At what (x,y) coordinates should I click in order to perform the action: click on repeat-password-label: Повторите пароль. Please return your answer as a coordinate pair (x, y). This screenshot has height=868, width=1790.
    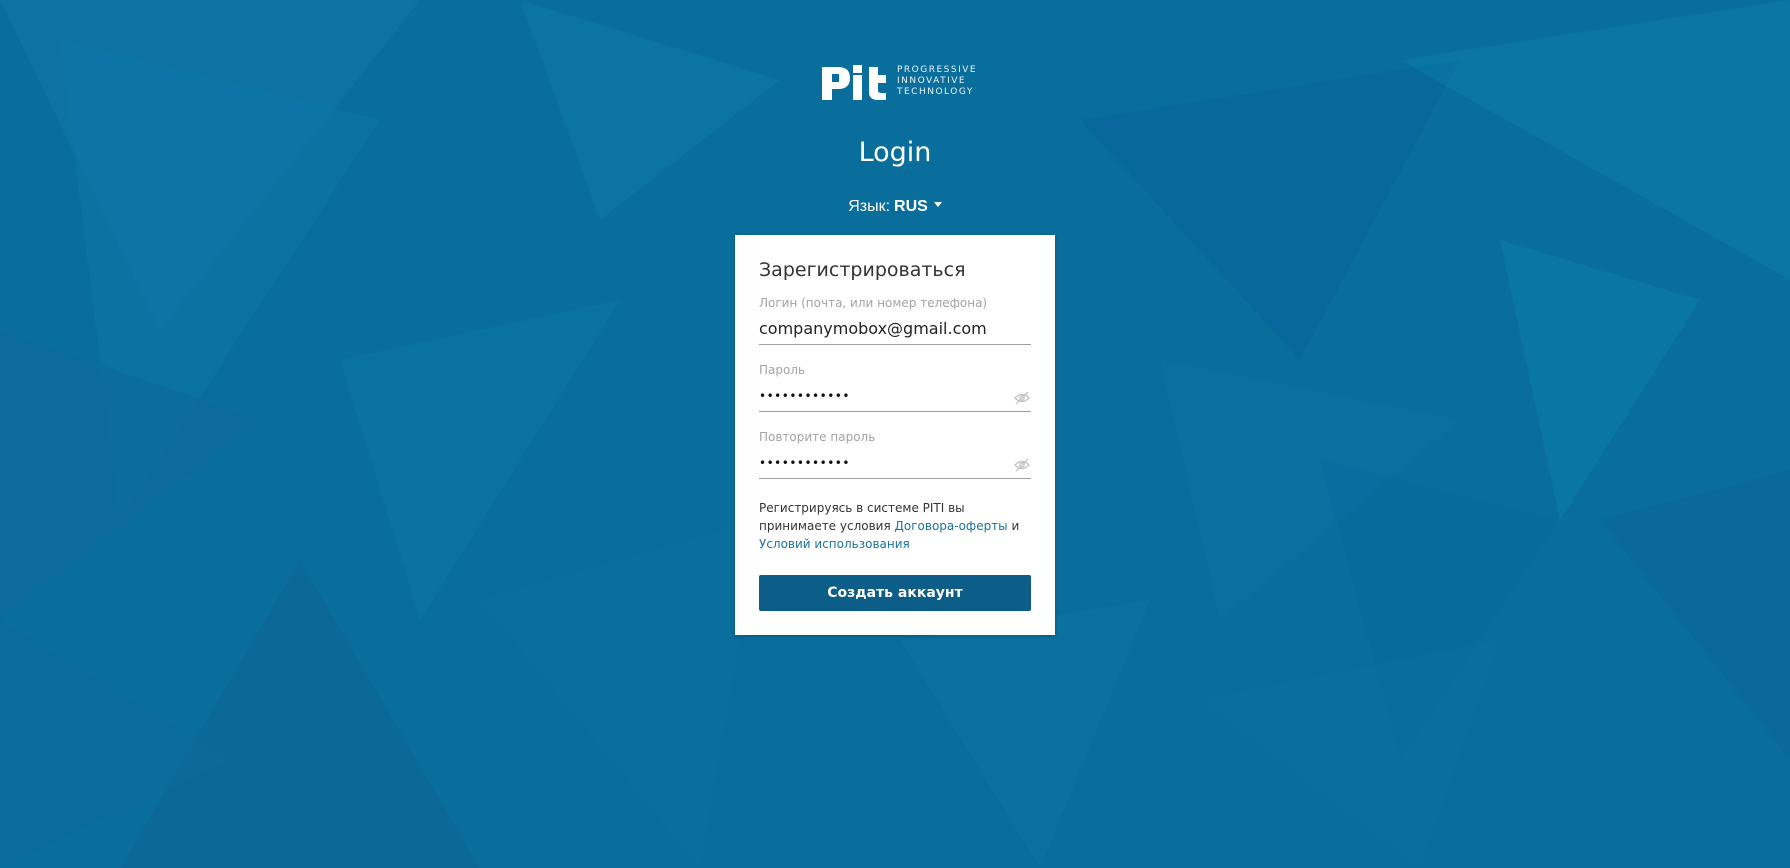
    Looking at the image, I should click on (817, 437).